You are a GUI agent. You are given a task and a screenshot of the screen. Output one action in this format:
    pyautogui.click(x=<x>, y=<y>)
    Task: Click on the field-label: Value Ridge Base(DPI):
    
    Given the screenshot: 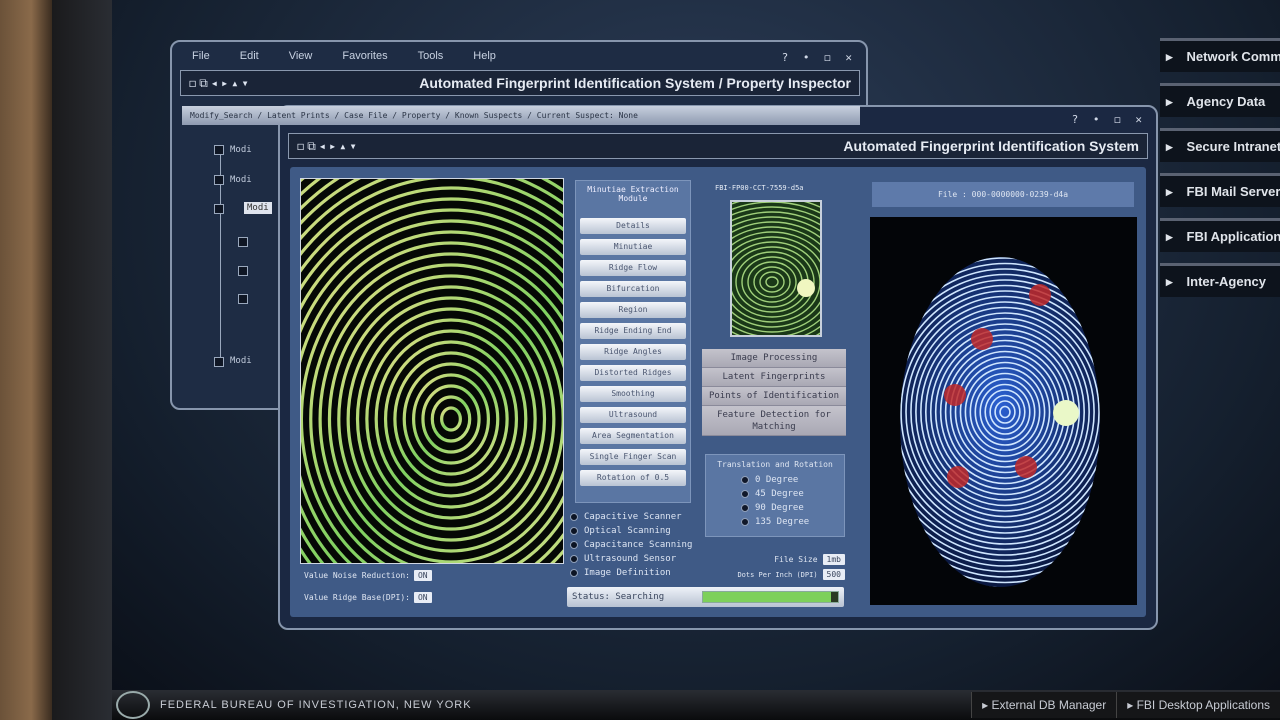 What is the action you would take?
    pyautogui.click(x=357, y=597)
    